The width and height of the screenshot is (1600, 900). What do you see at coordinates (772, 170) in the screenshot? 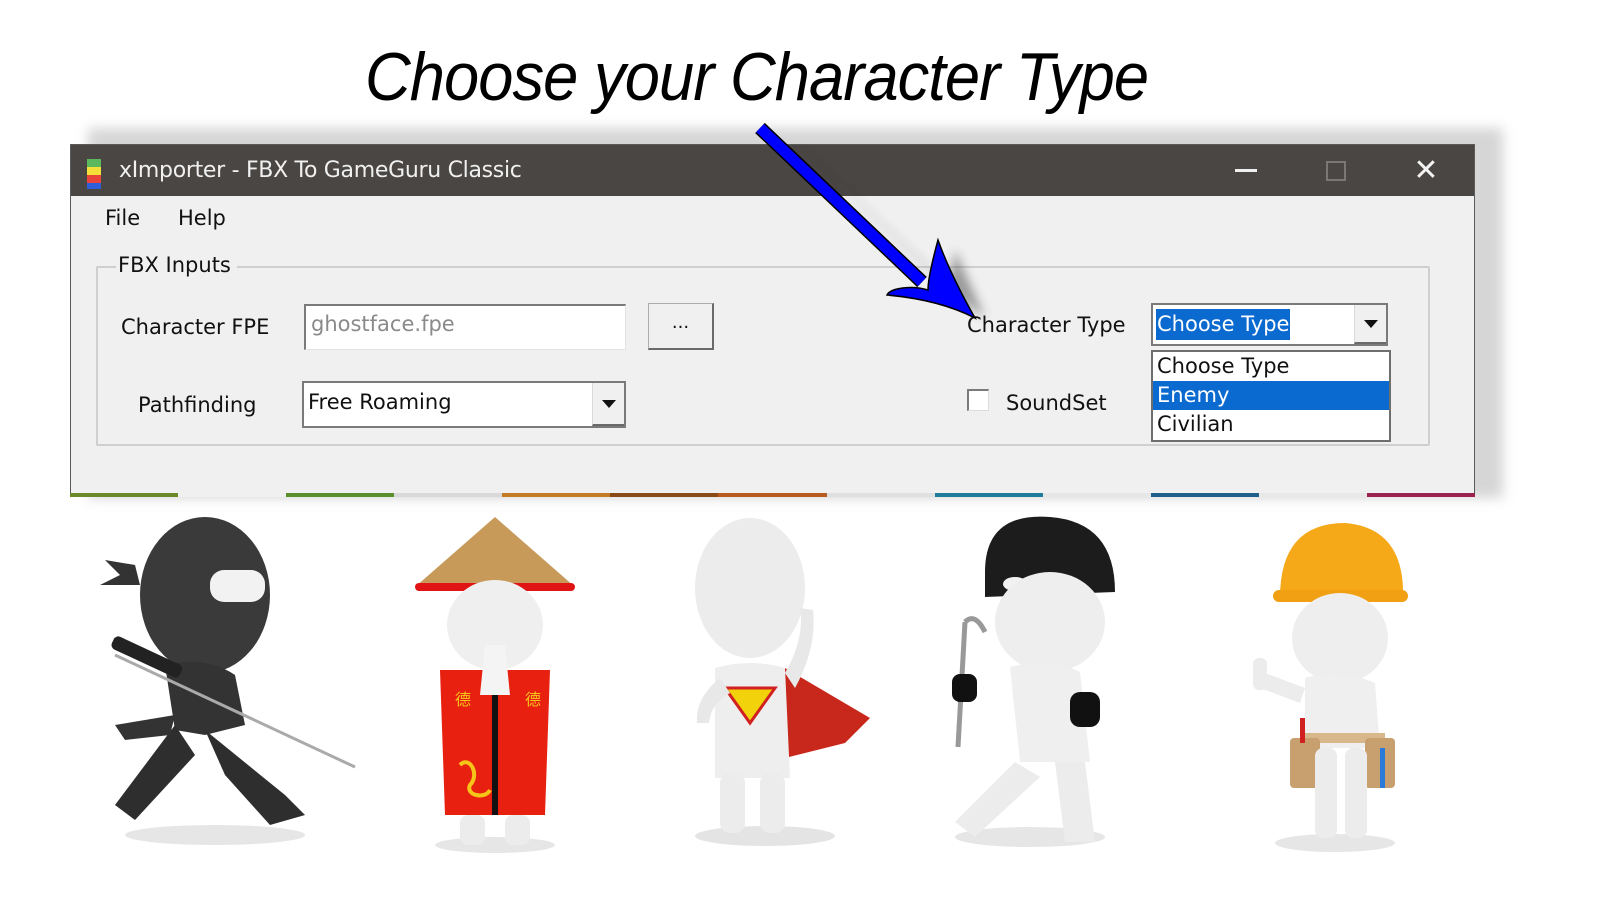
I see `title-bar: xImporter - FBX To GameGuru Classic ✕` at bounding box center [772, 170].